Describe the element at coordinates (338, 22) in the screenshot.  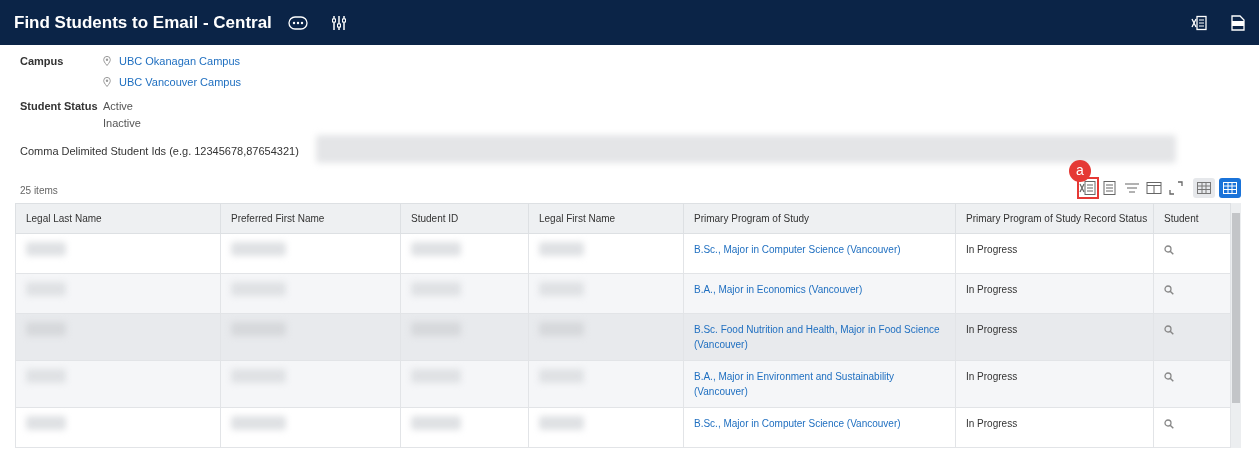
I see `sliders-icon` at that location.